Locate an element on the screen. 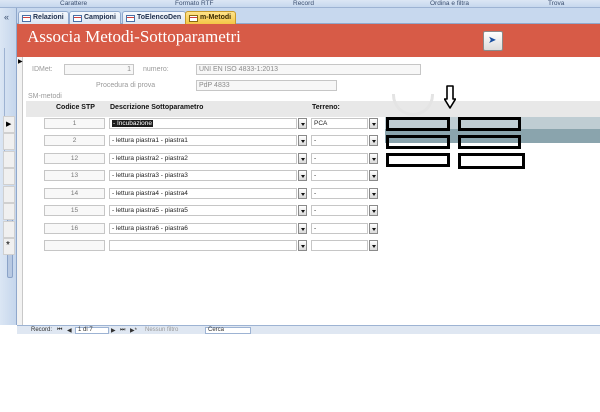  descrizione-cell: - lettura piastra4 - piastra4 is located at coordinates (203, 193).